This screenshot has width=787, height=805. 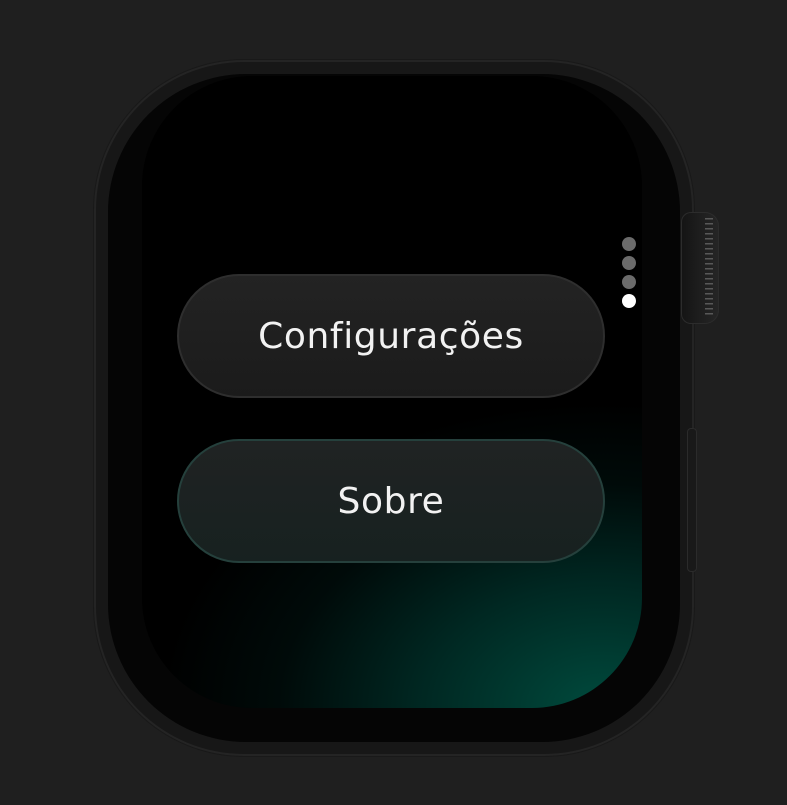 I want to click on settings-button-label: Configurações, so click(x=391, y=336).